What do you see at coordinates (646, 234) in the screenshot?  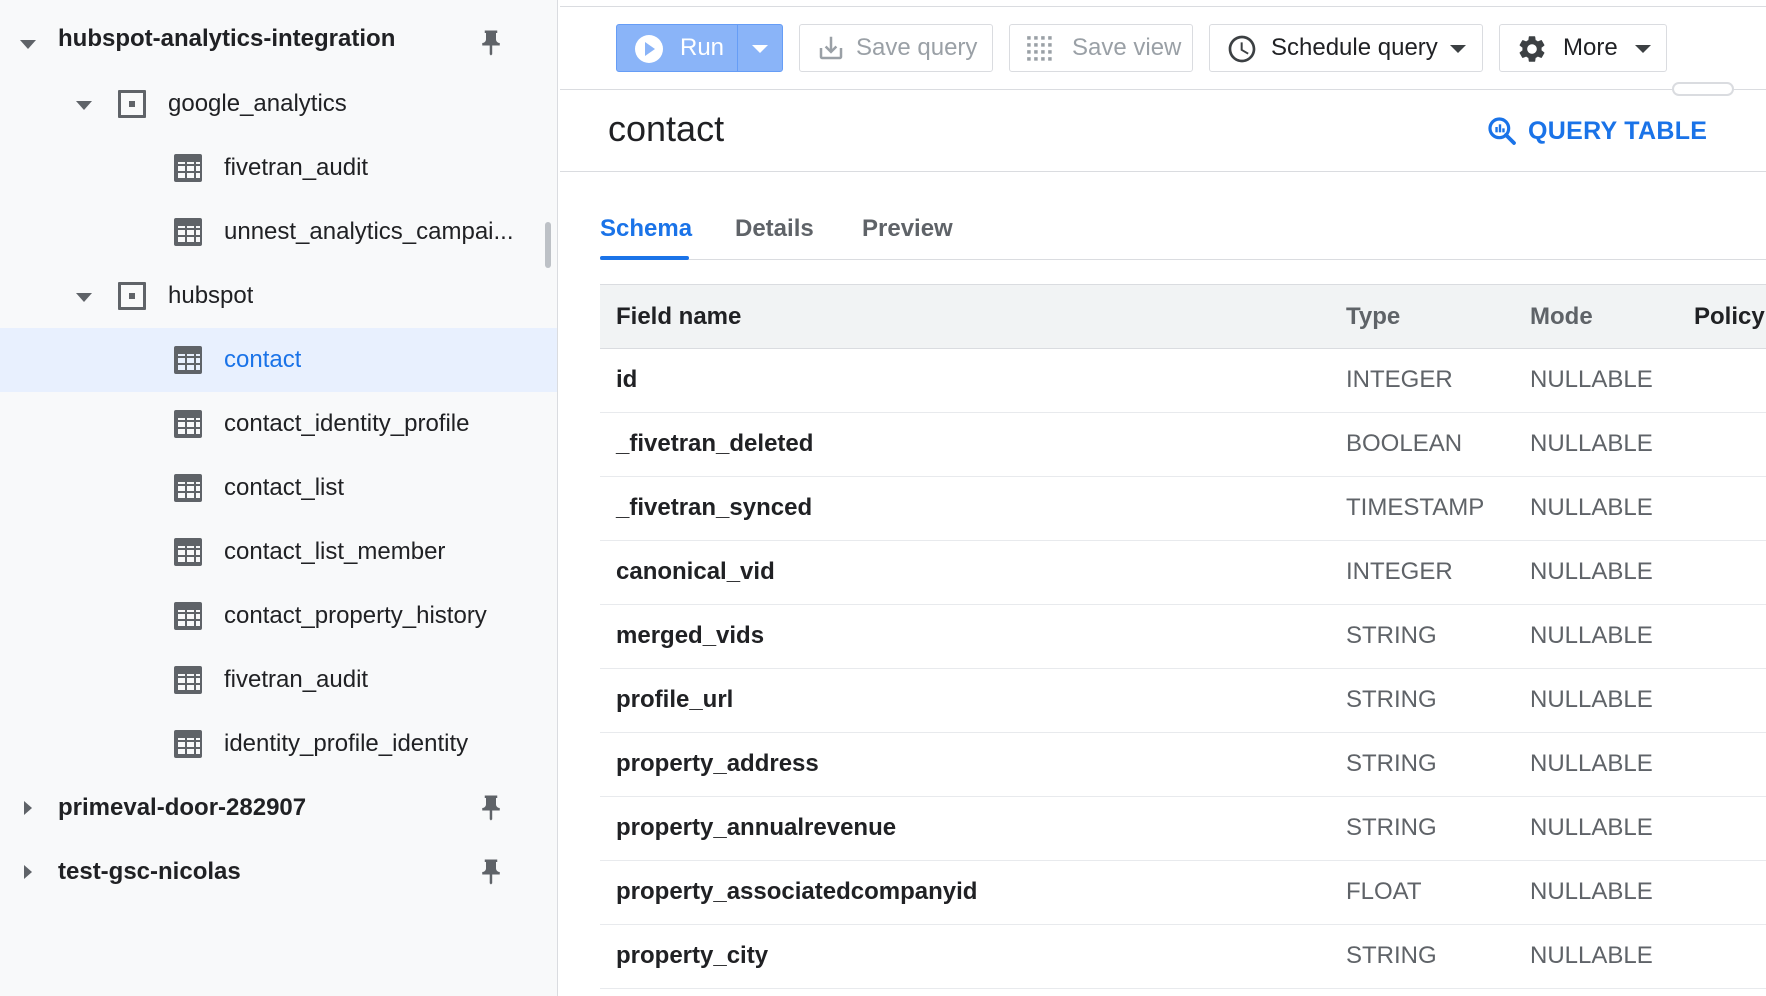 I see `tab-schema: Schema` at bounding box center [646, 234].